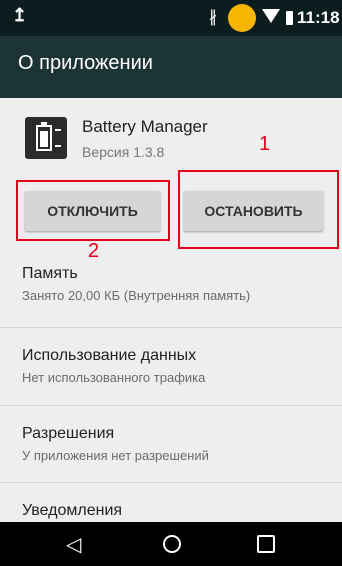  I want to click on navigation-bar: ◁, so click(171, 544).